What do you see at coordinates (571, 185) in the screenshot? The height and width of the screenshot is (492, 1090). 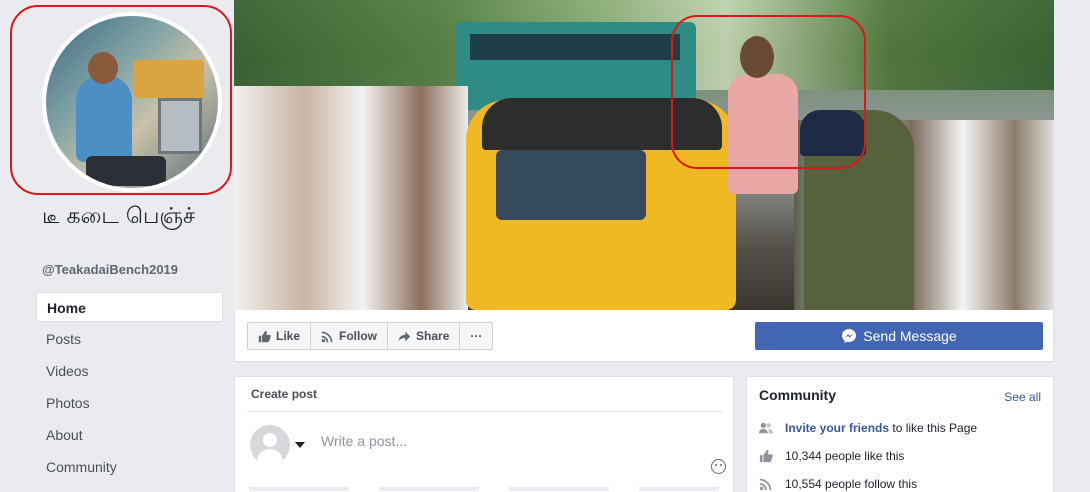 I see `cover-autorickshaw-window` at bounding box center [571, 185].